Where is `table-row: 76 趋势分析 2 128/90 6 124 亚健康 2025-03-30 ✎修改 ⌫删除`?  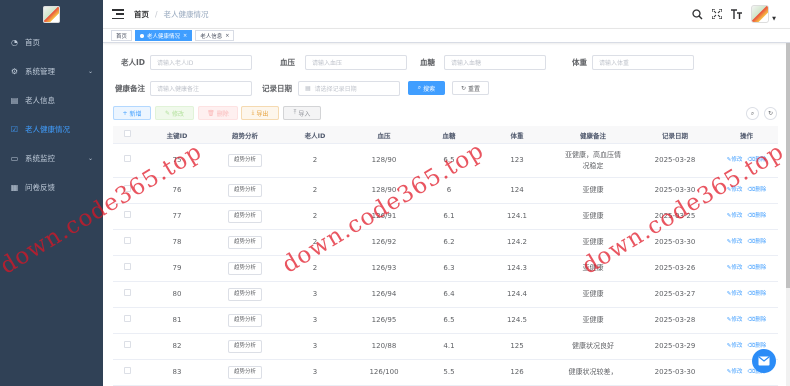 table-row: 76 趋势分析 2 128/90 6 124 亚健康 2025-03-30 ✎修改 ⌫删除 is located at coordinates (445, 191).